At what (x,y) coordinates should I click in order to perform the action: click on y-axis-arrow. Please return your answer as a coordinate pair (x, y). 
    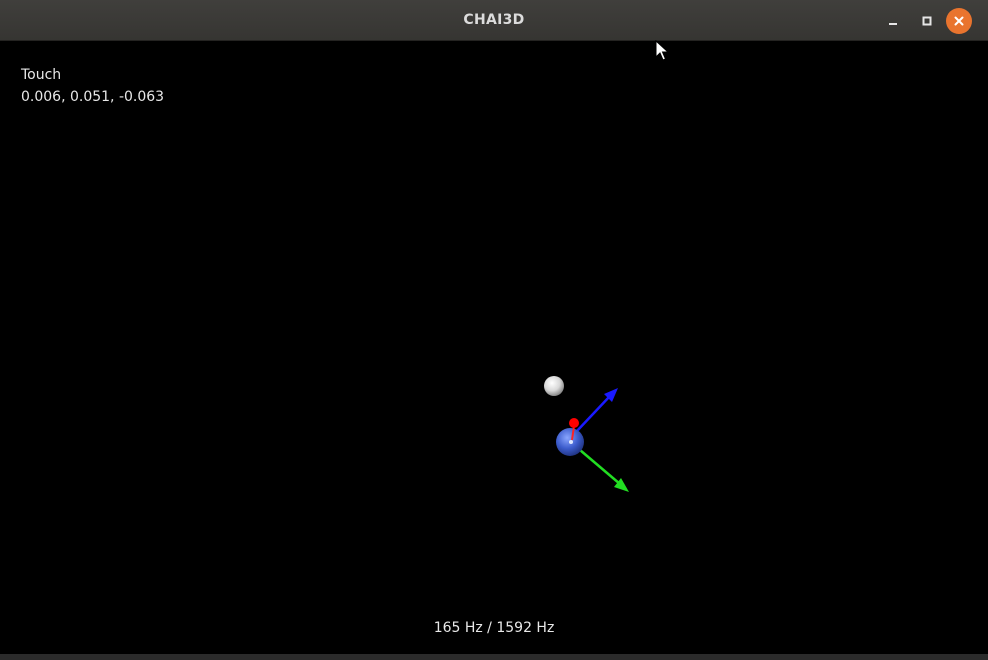
    Looking at the image, I should click on (604, 470).